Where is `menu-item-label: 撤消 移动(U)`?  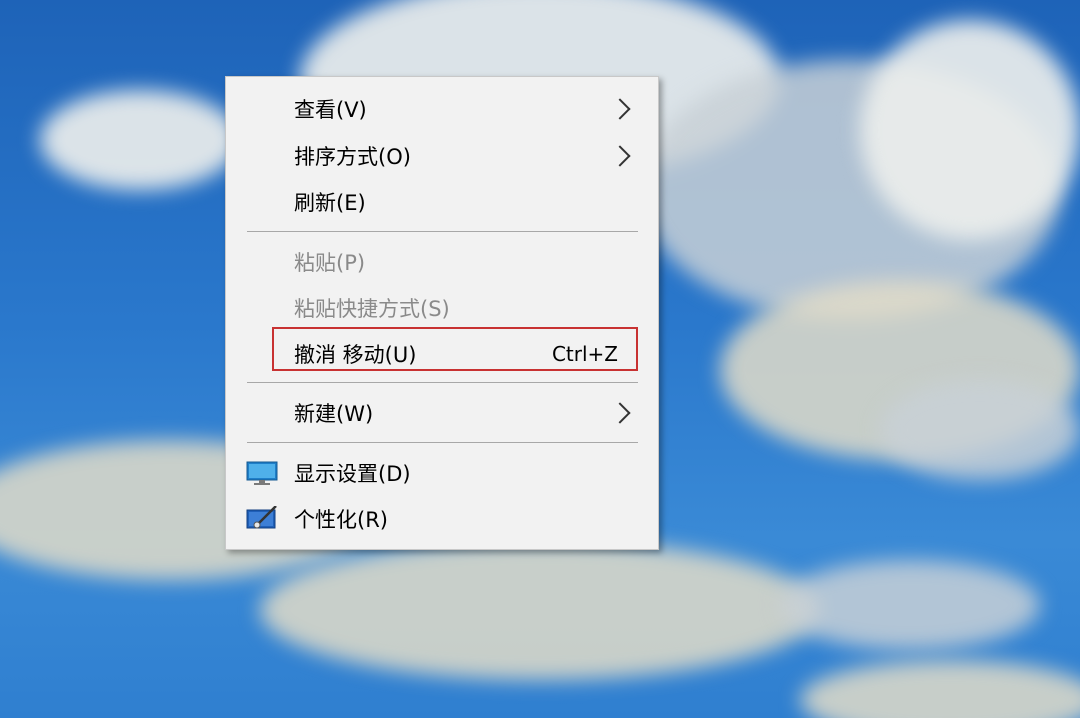 menu-item-label: 撤消 移动(U) is located at coordinates (355, 355).